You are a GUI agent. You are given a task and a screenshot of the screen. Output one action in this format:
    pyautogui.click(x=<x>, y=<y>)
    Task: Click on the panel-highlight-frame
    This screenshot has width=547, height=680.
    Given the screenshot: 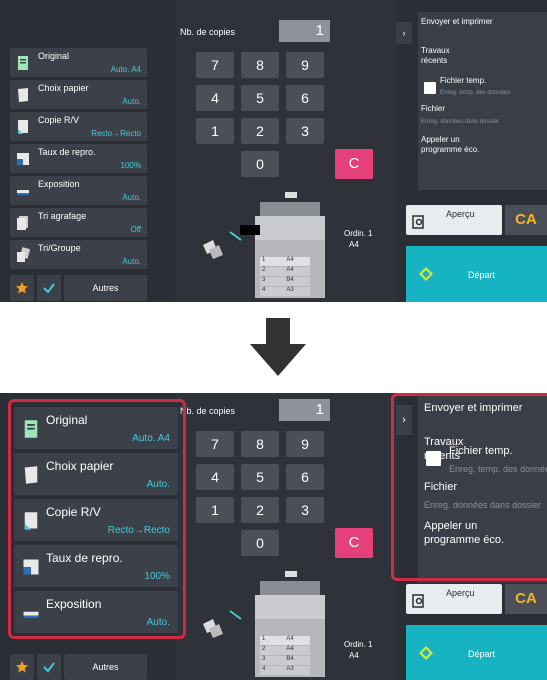 What is the action you would take?
    pyautogui.click(x=469, y=487)
    